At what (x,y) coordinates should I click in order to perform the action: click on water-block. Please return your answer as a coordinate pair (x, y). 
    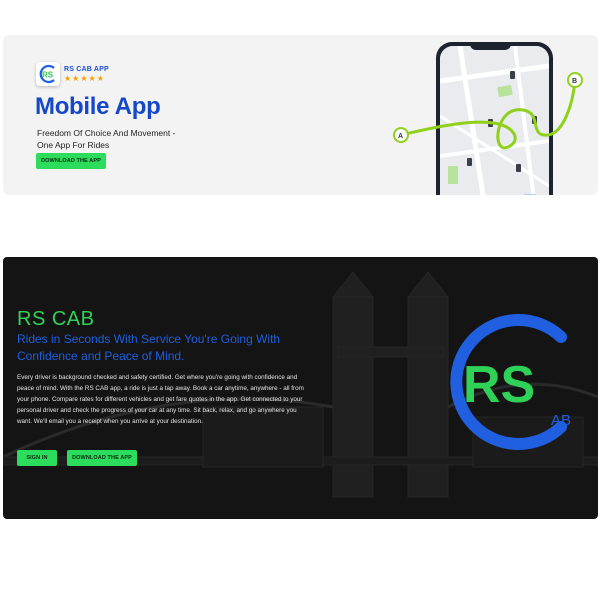
    Looking at the image, I should click on (530, 194).